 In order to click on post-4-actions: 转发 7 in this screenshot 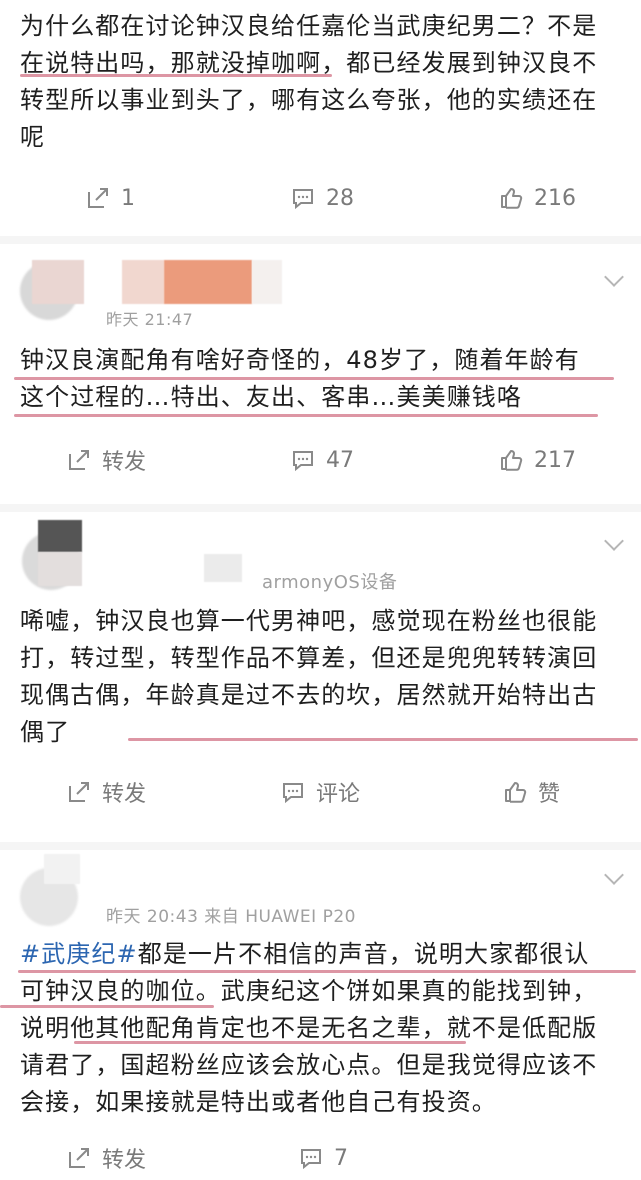, I will do `click(320, 1158)`.